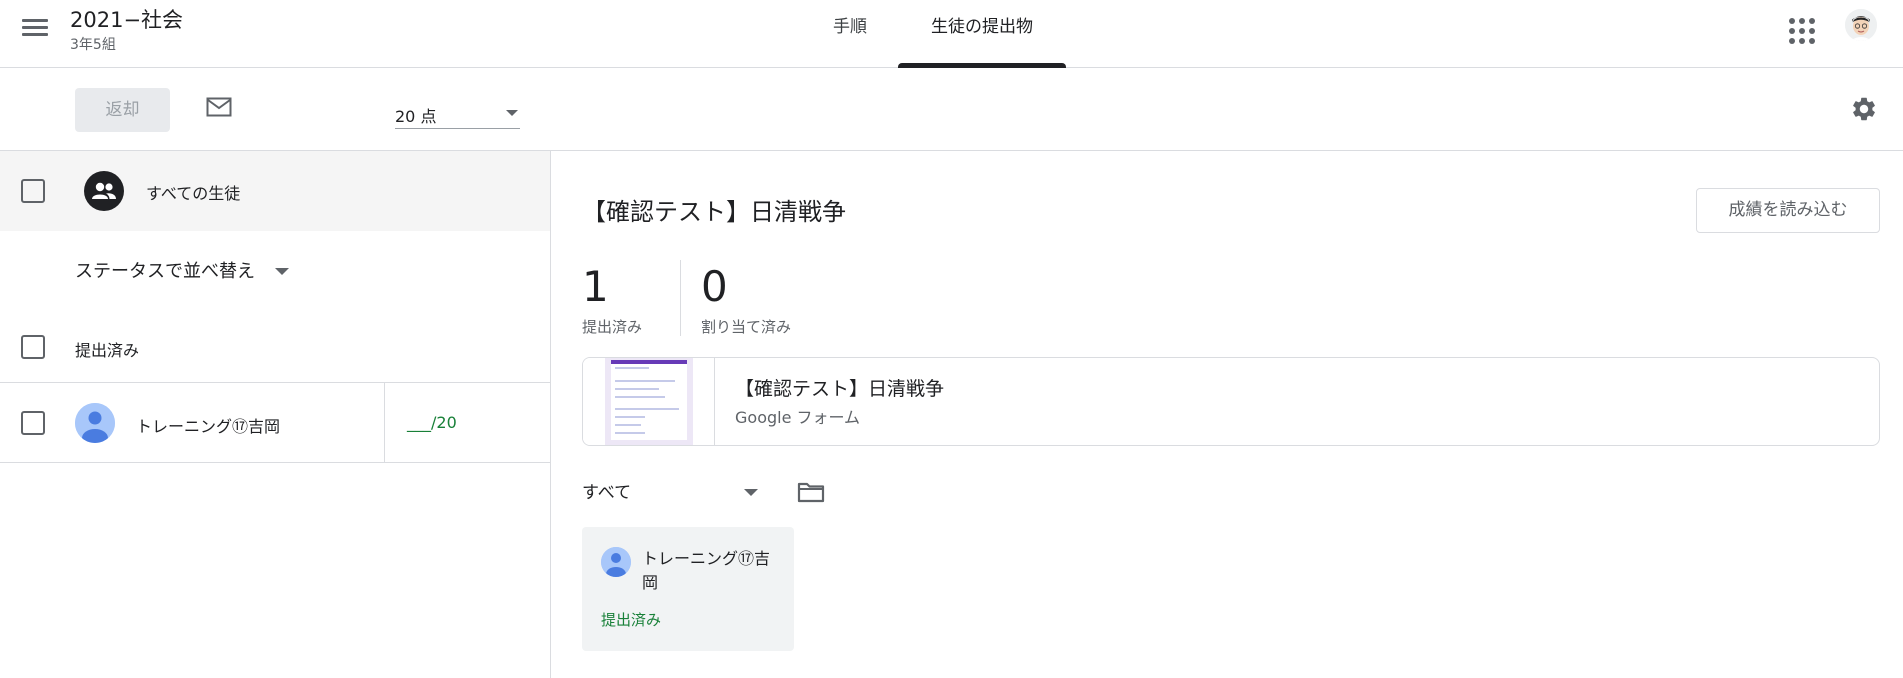 This screenshot has height=678, width=1903. I want to click on select-all-checkbox, so click(33, 191).